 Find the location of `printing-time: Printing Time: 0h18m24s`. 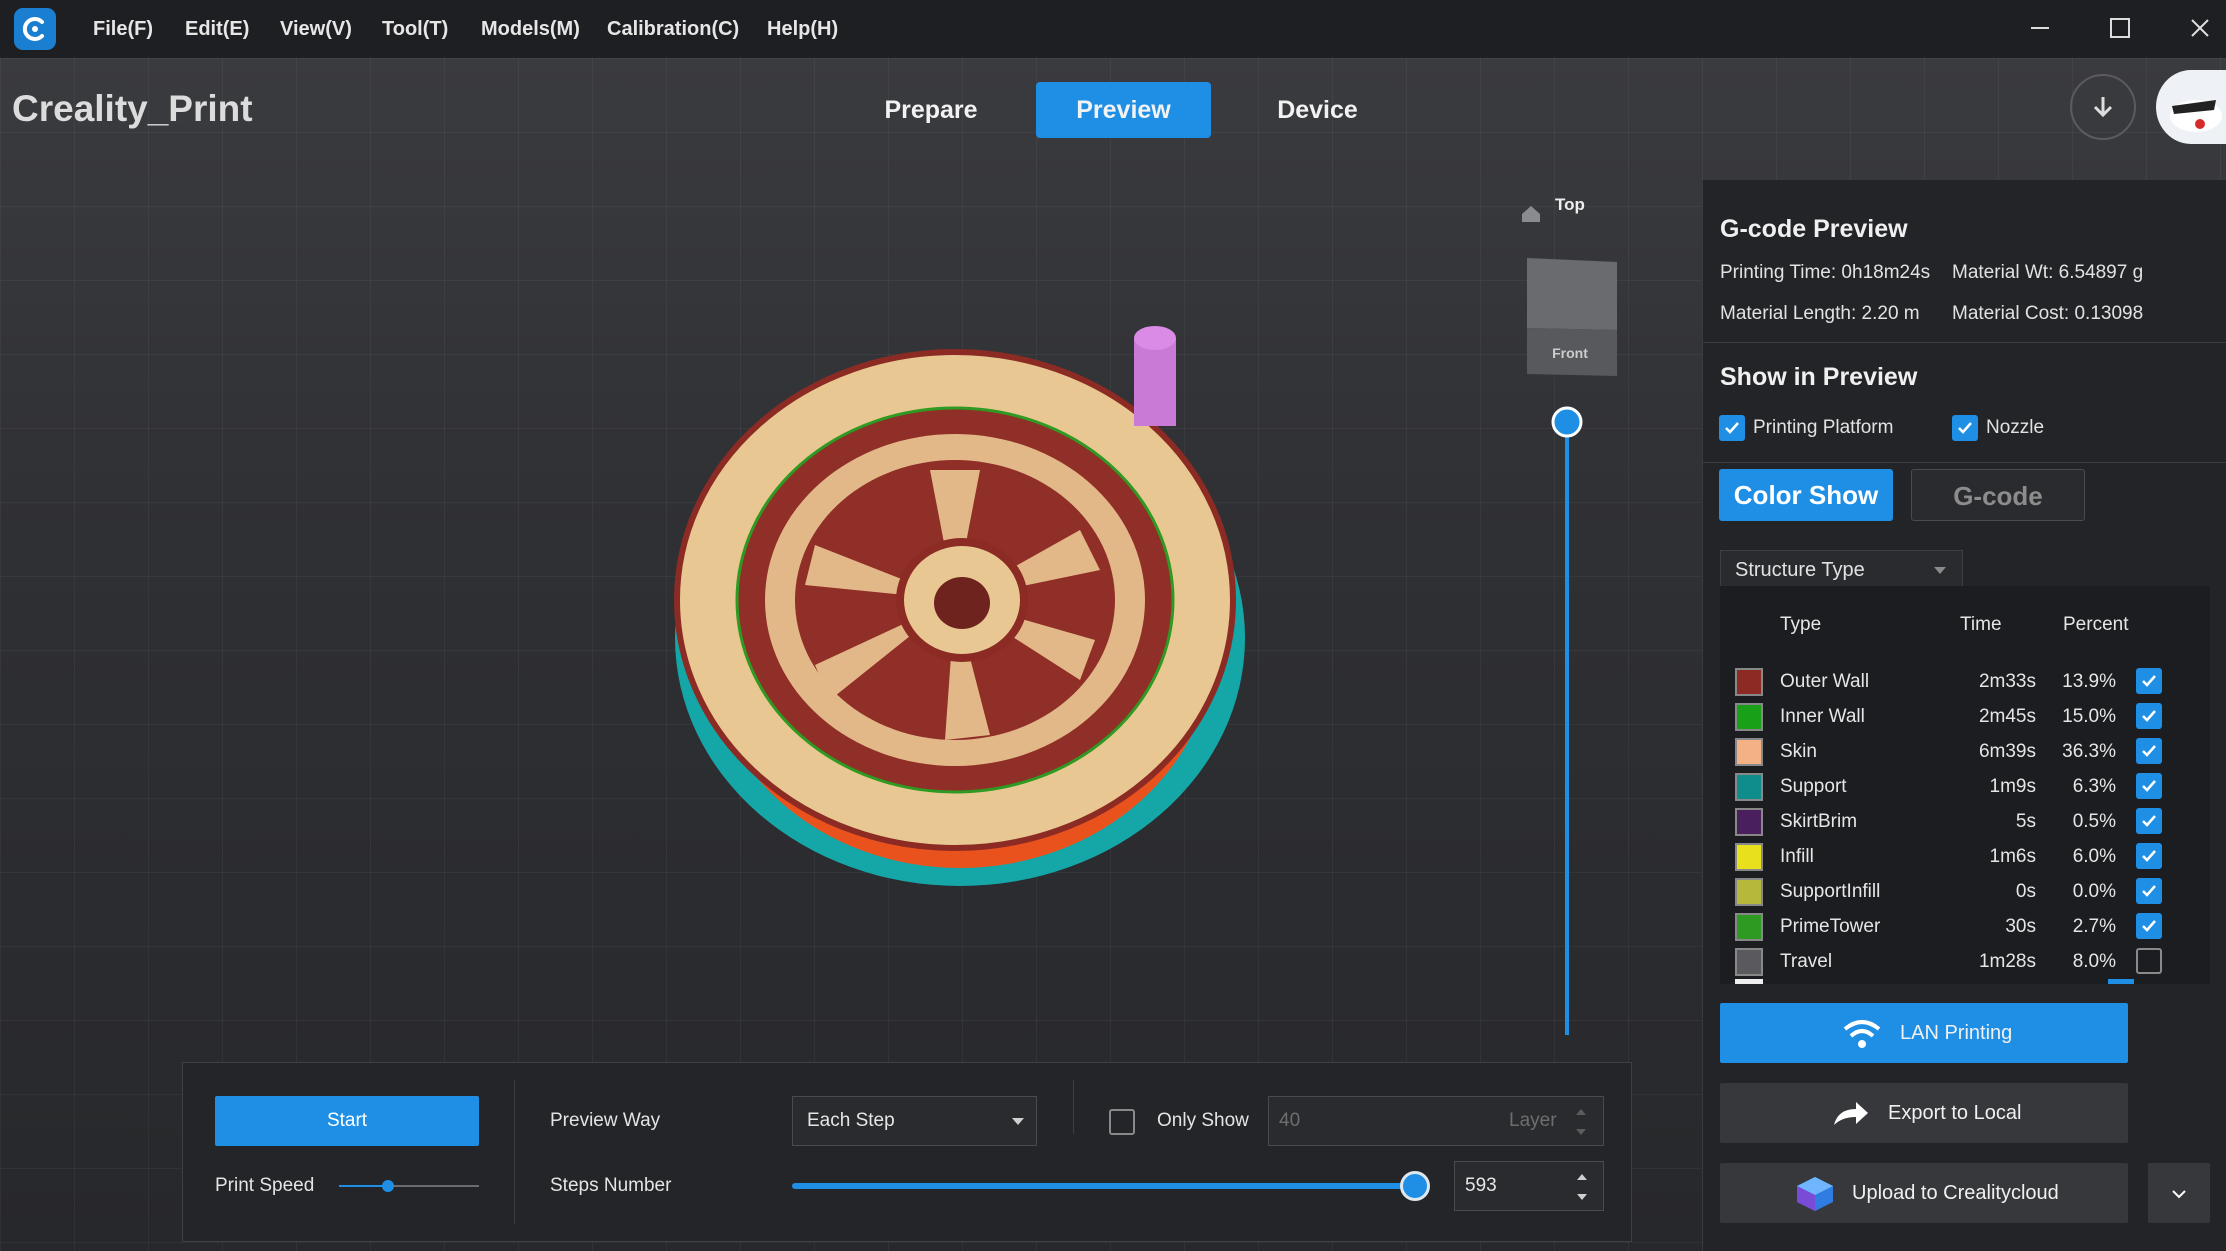

printing-time: Printing Time: 0h18m24s is located at coordinates (1825, 272).